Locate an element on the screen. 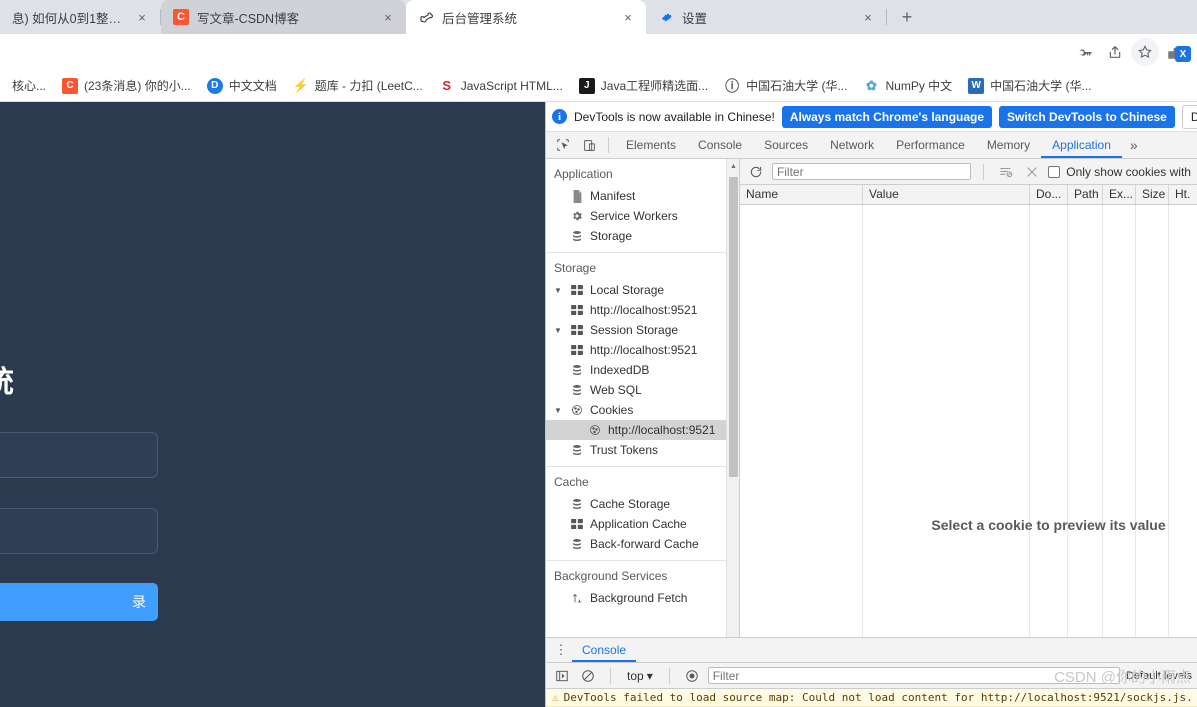 The image size is (1197, 707). sidebar-item-storage: Storage is located at coordinates (642, 236).